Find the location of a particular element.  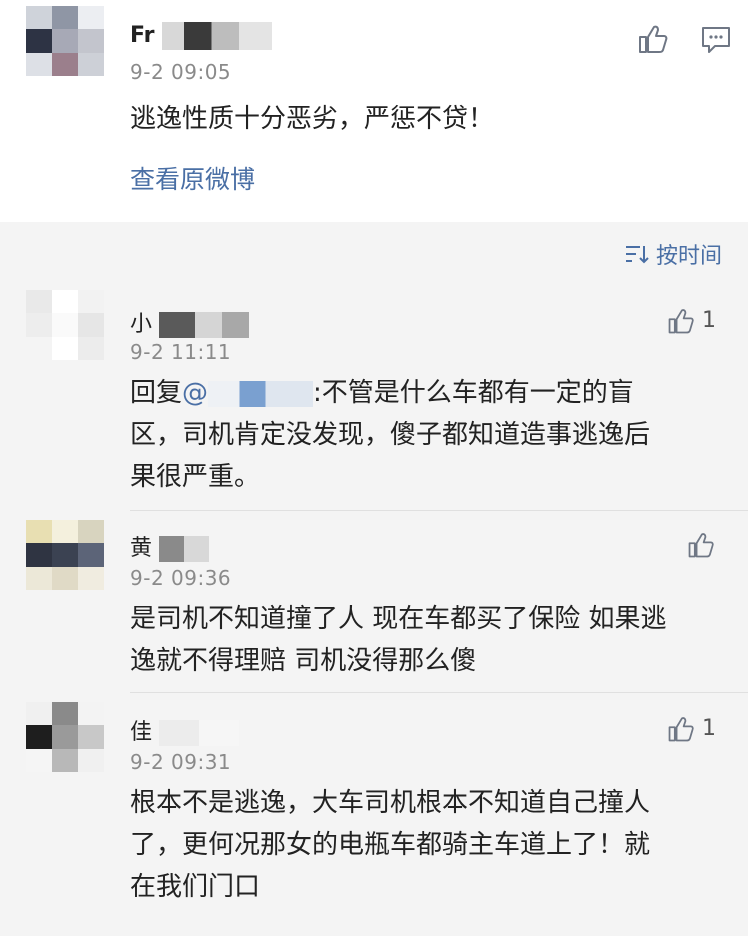

username-text: Fr is located at coordinates (142, 35).